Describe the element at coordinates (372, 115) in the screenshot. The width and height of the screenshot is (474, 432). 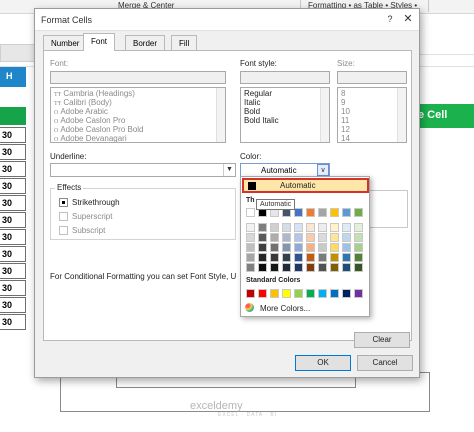
I see `size-list: 8 9 10 11 12 14` at that location.